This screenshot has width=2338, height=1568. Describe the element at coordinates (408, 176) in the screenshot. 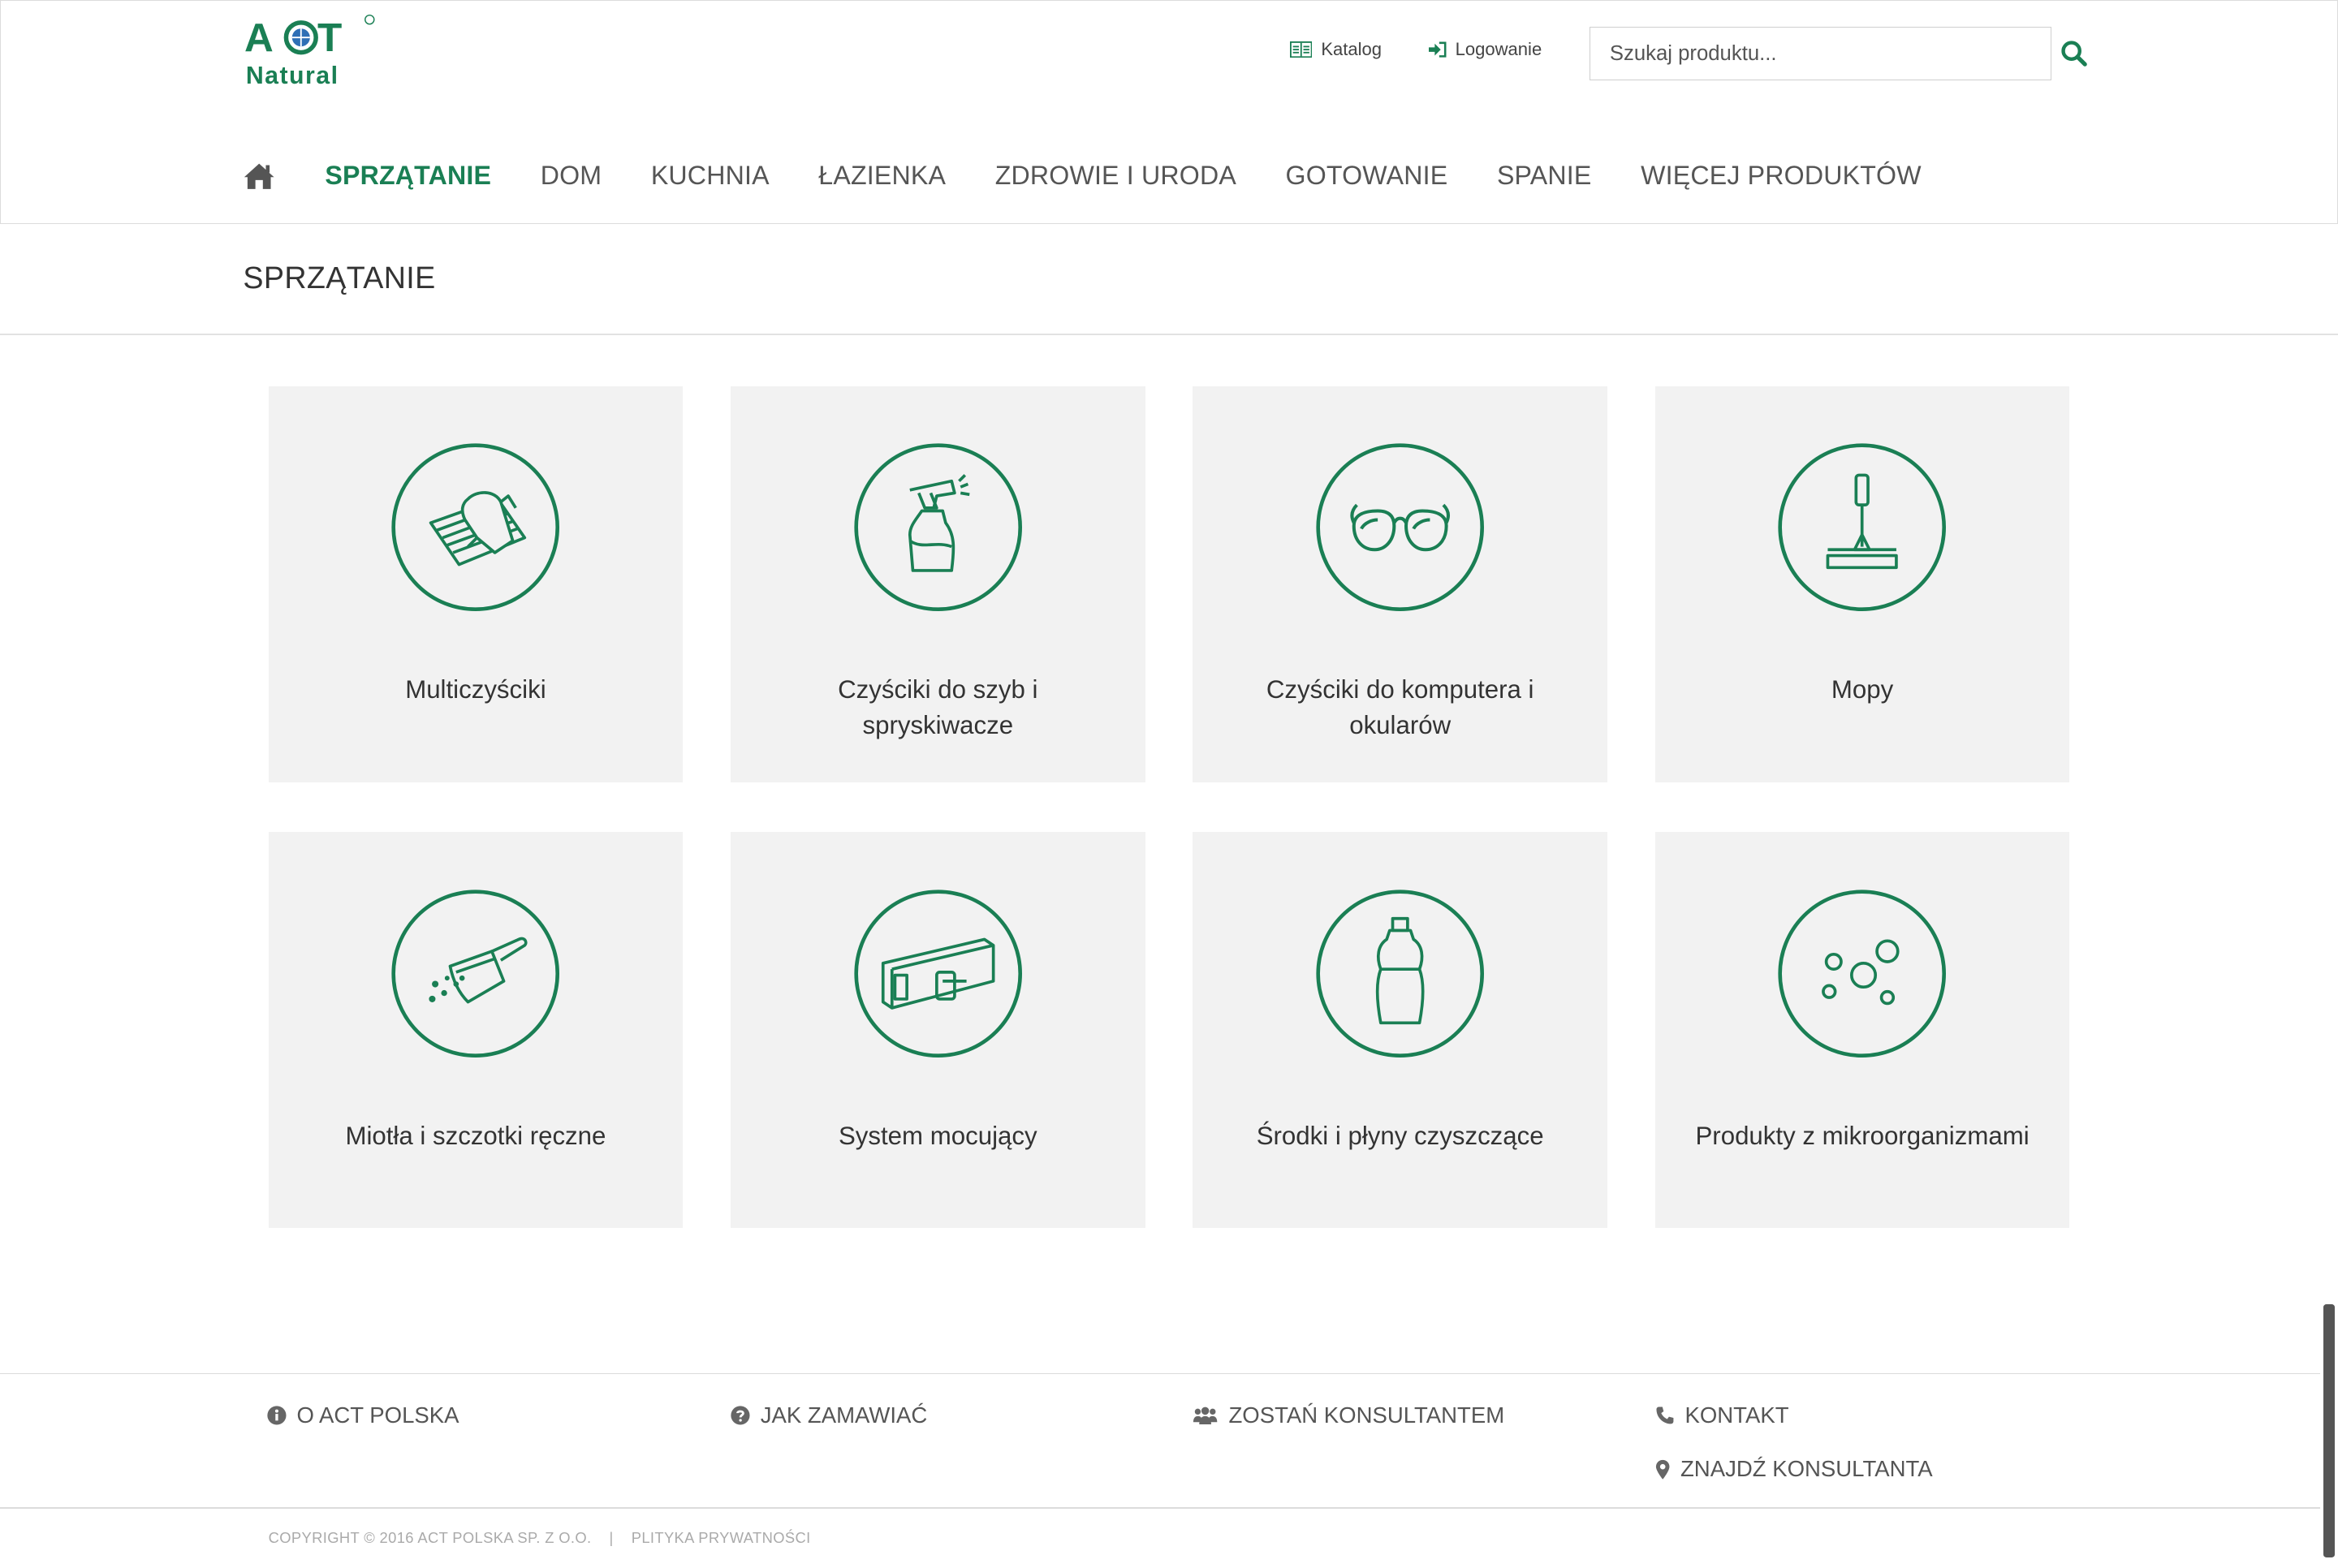

I see `nav-item-sprzatanie: SPRZĄTANIE` at that location.